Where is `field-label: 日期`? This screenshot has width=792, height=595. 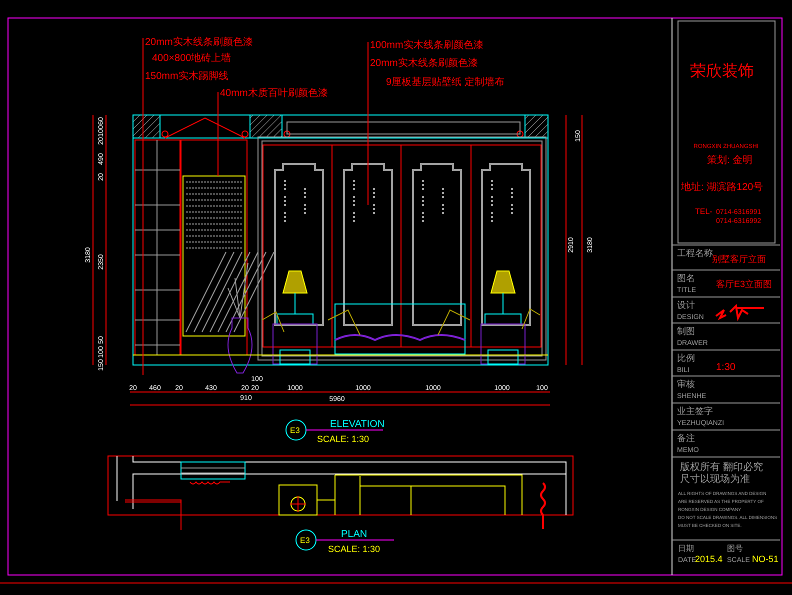 field-label: 日期 is located at coordinates (686, 548).